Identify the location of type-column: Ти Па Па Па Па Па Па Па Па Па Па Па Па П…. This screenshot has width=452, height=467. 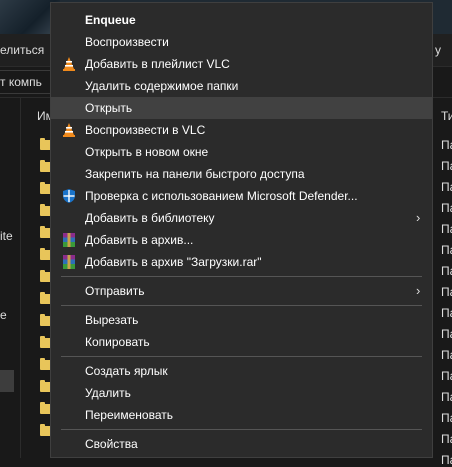
(442, 282).